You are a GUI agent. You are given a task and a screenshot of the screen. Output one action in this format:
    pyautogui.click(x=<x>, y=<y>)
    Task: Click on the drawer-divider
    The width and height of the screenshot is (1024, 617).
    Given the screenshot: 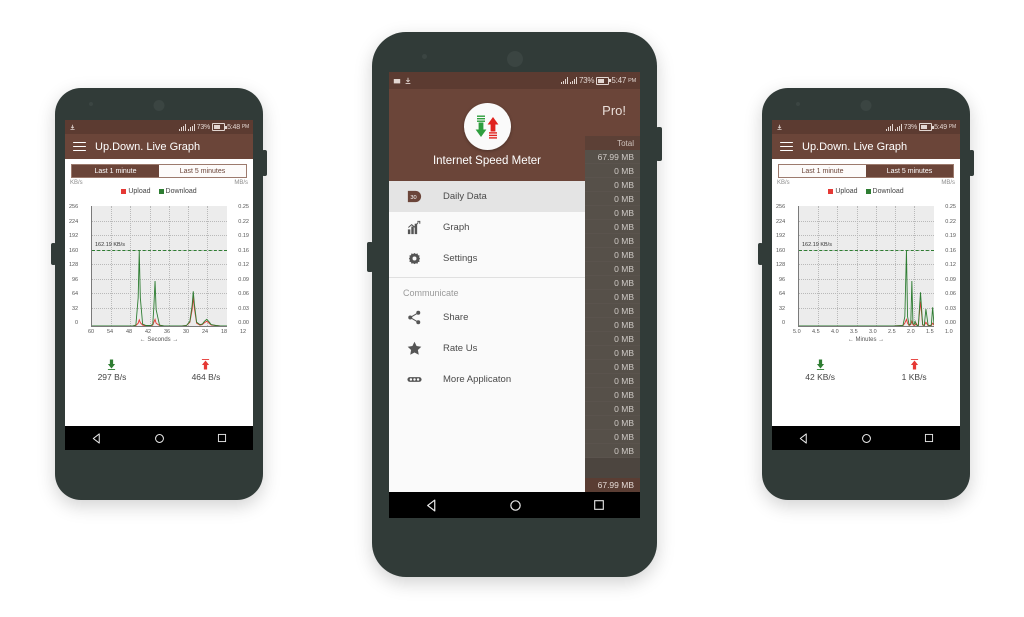 What is the action you would take?
    pyautogui.click(x=487, y=277)
    